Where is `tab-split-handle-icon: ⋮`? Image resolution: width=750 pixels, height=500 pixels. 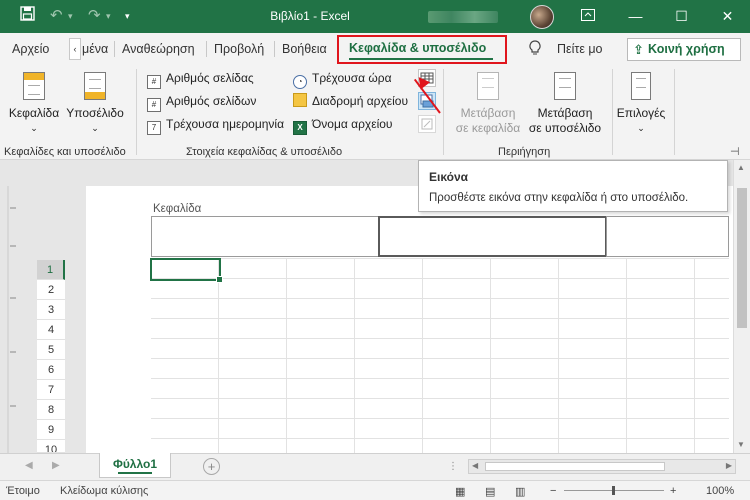 tab-split-handle-icon: ⋮ is located at coordinates (453, 466).